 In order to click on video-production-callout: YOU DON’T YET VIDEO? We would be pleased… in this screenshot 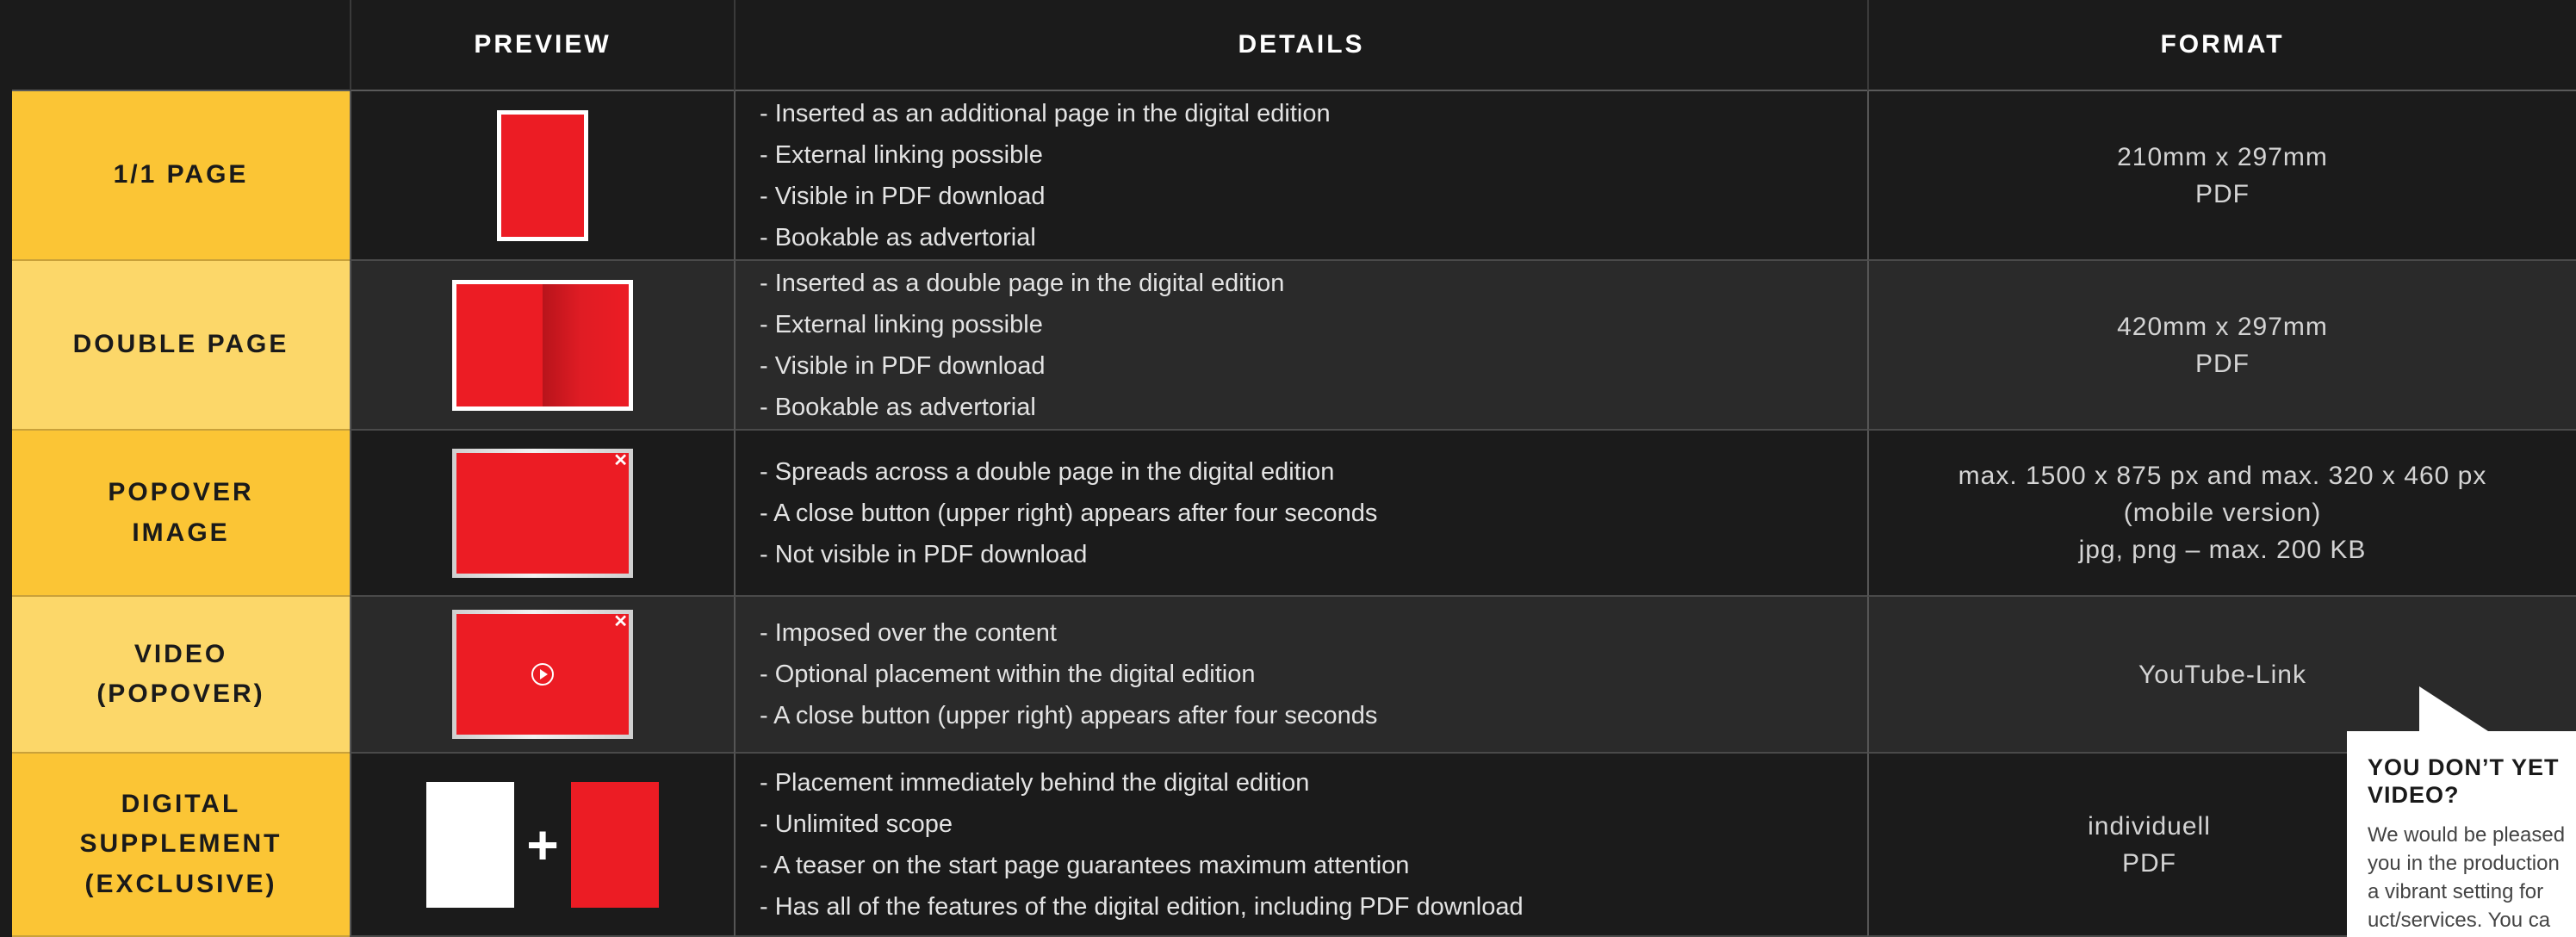, I will do `click(2462, 811)`.